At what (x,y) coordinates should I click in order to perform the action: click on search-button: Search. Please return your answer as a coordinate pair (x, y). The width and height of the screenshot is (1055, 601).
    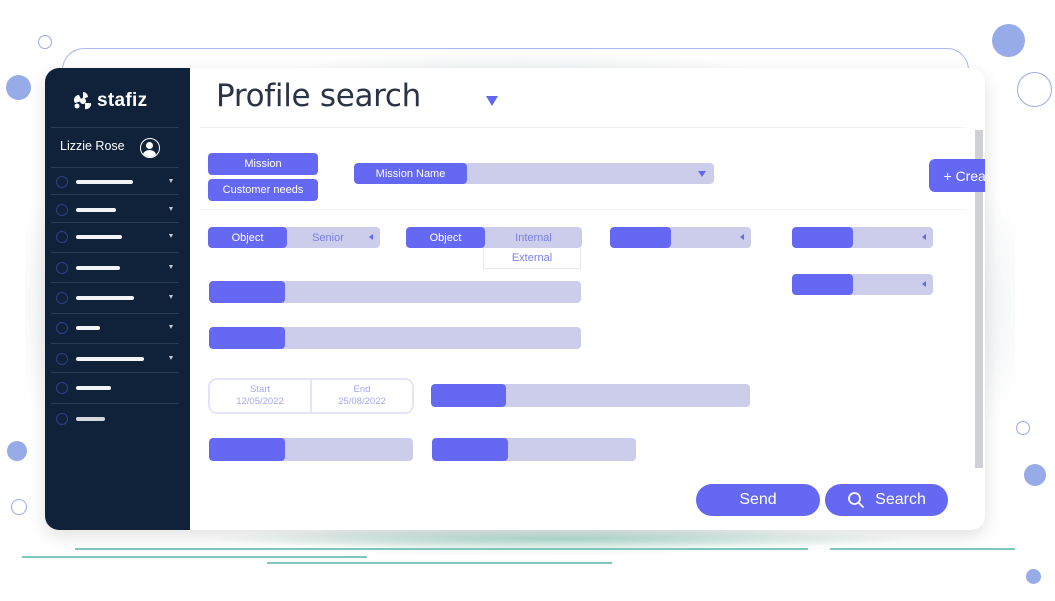
    Looking at the image, I should click on (886, 500).